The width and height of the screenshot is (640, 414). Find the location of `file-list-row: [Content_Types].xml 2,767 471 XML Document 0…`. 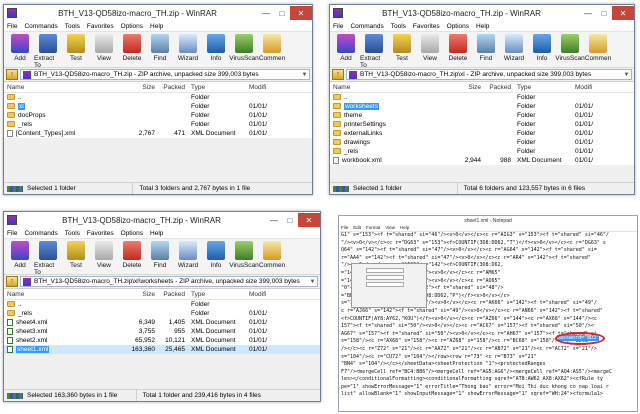

file-list-row: [Content_Types].xml 2,767 471 XML Document 0… is located at coordinates (158, 133).